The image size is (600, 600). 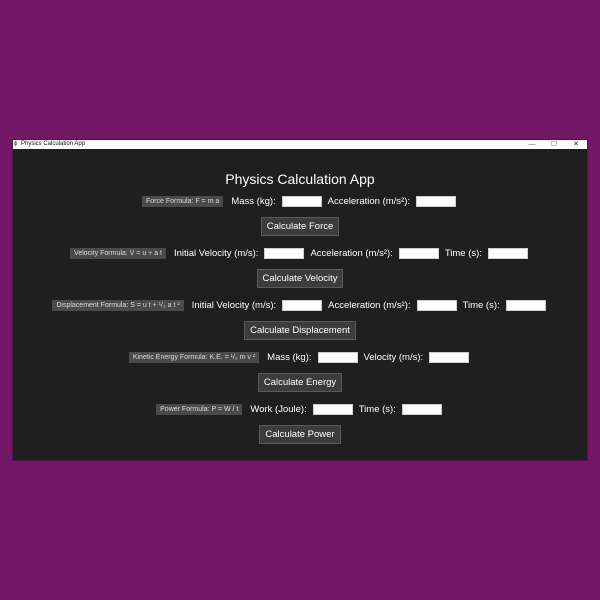 I want to click on maximize-icon: ☐, so click(x=554, y=144).